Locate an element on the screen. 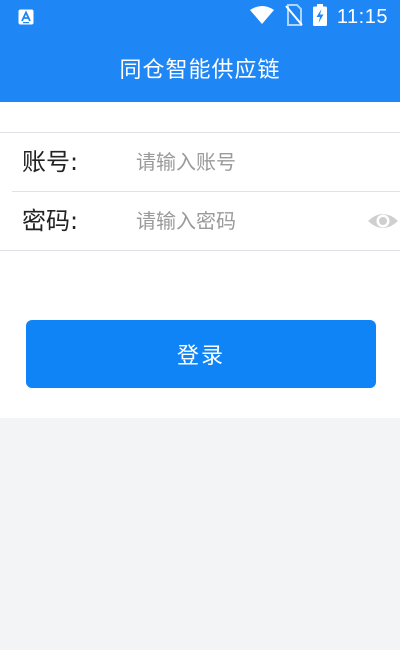  wifi-icon is located at coordinates (262, 17).